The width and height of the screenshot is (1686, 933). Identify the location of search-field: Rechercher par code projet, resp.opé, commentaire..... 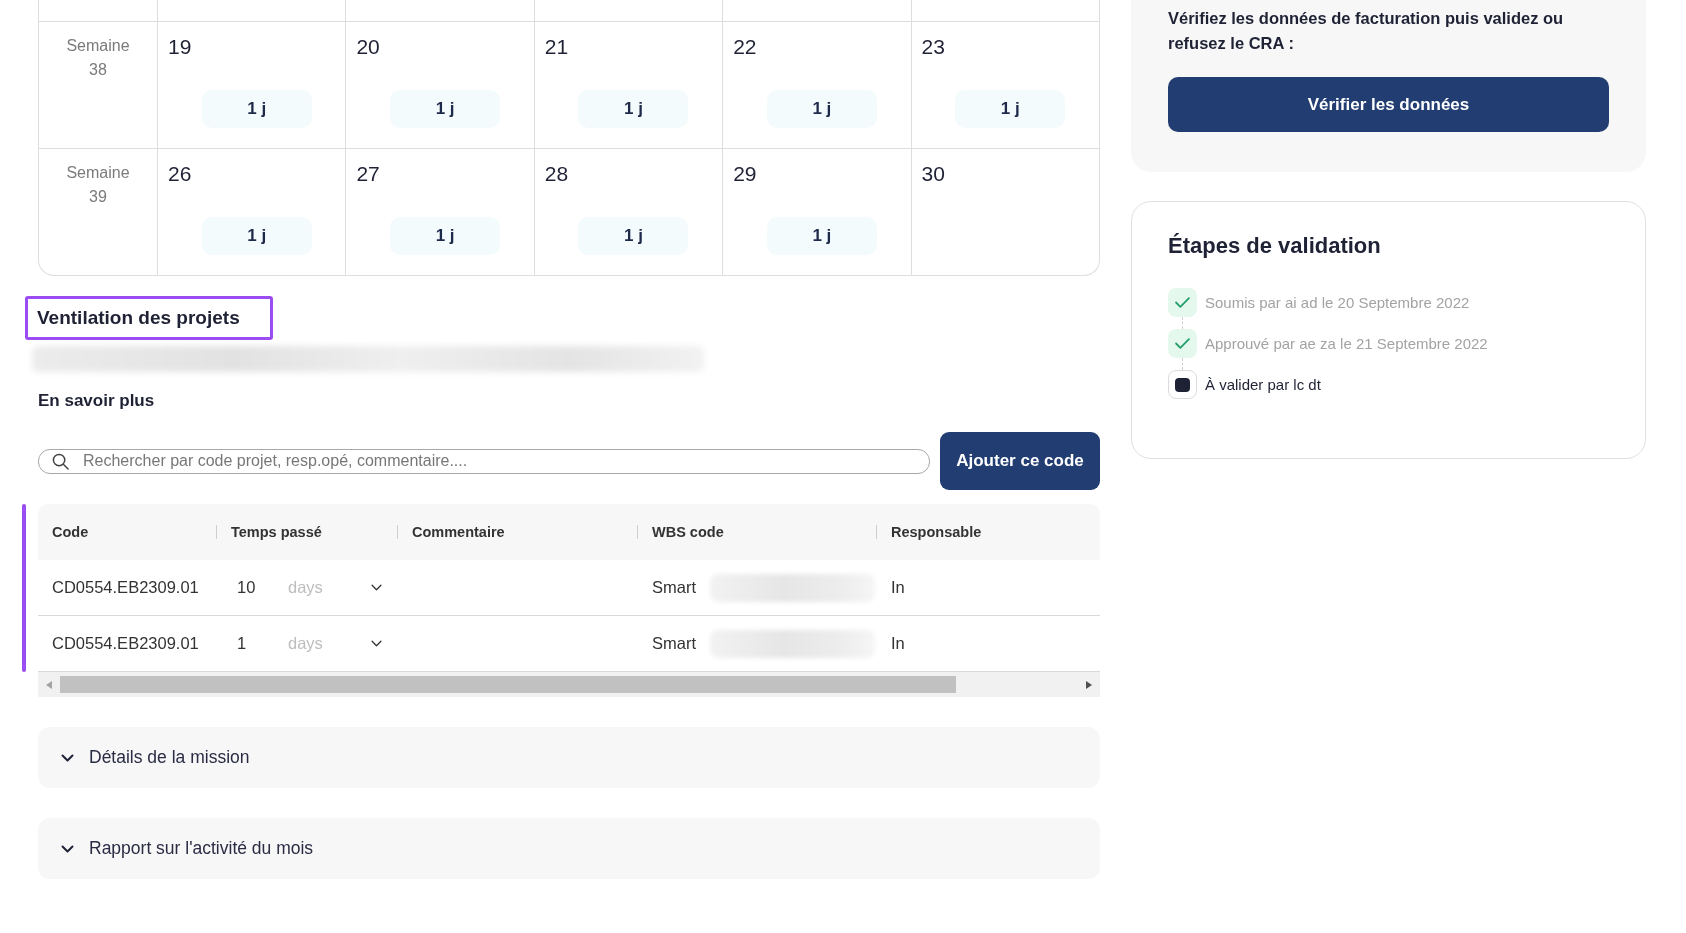
(484, 461).